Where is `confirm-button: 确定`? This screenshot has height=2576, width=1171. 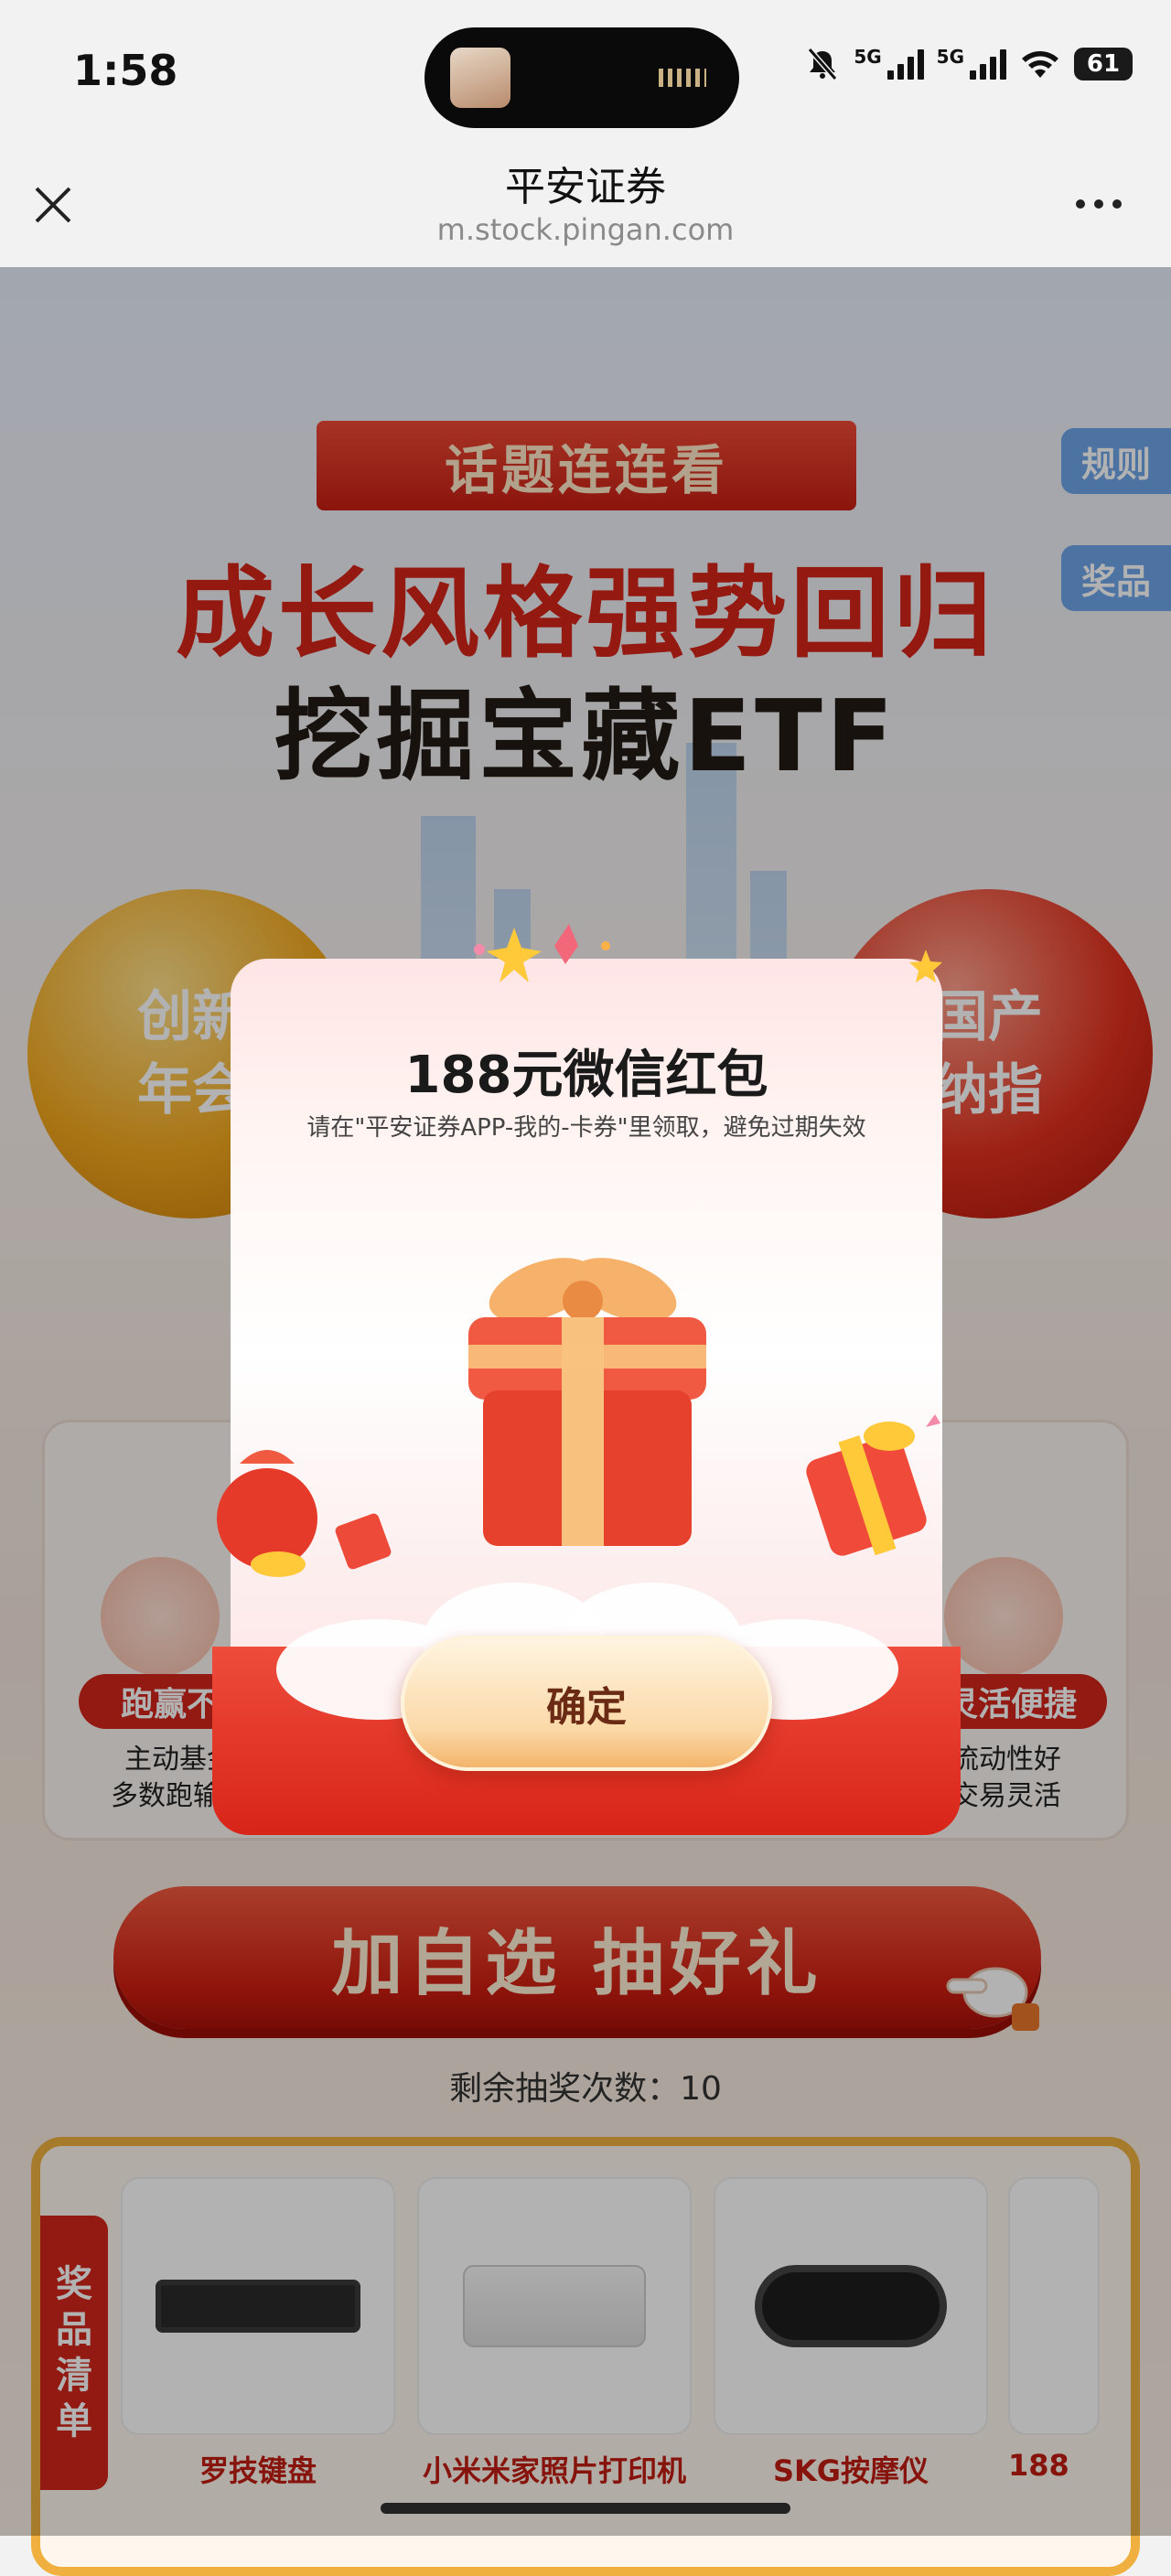 confirm-button: 确定 is located at coordinates (586, 1704).